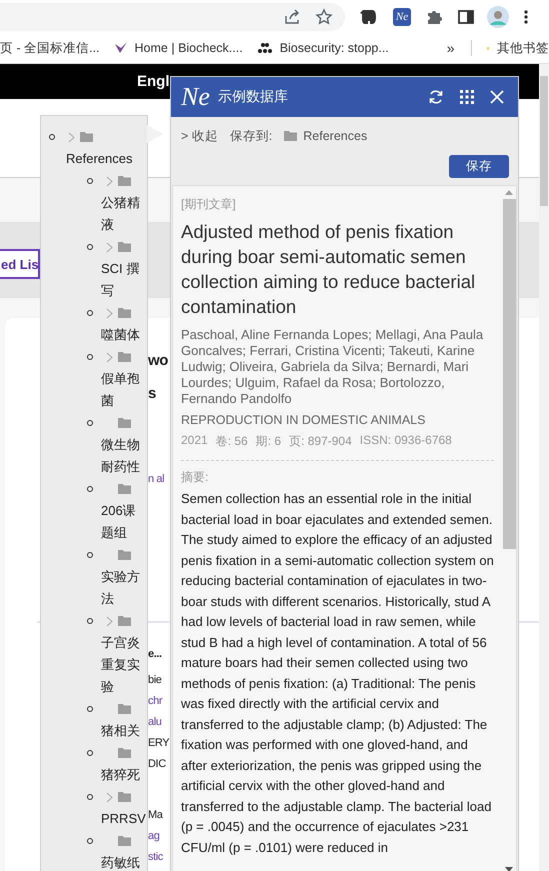  What do you see at coordinates (467, 97) in the screenshot?
I see `grid-icon` at bounding box center [467, 97].